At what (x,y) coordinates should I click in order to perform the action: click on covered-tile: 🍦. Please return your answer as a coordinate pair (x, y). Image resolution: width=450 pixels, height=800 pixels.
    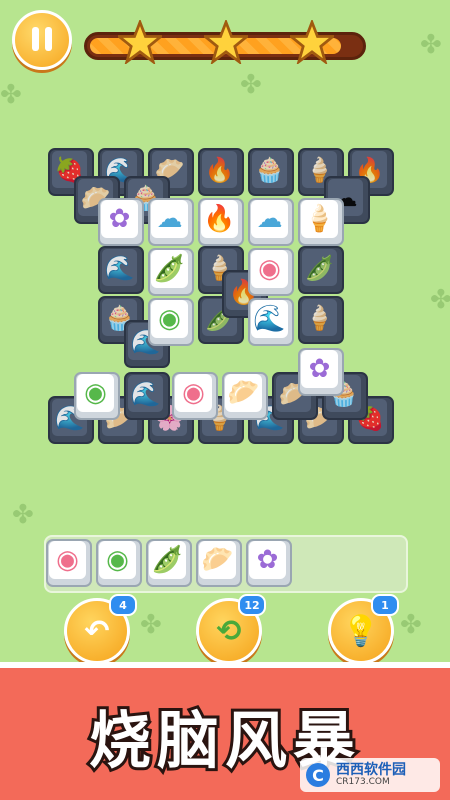
    Looking at the image, I should click on (321, 320).